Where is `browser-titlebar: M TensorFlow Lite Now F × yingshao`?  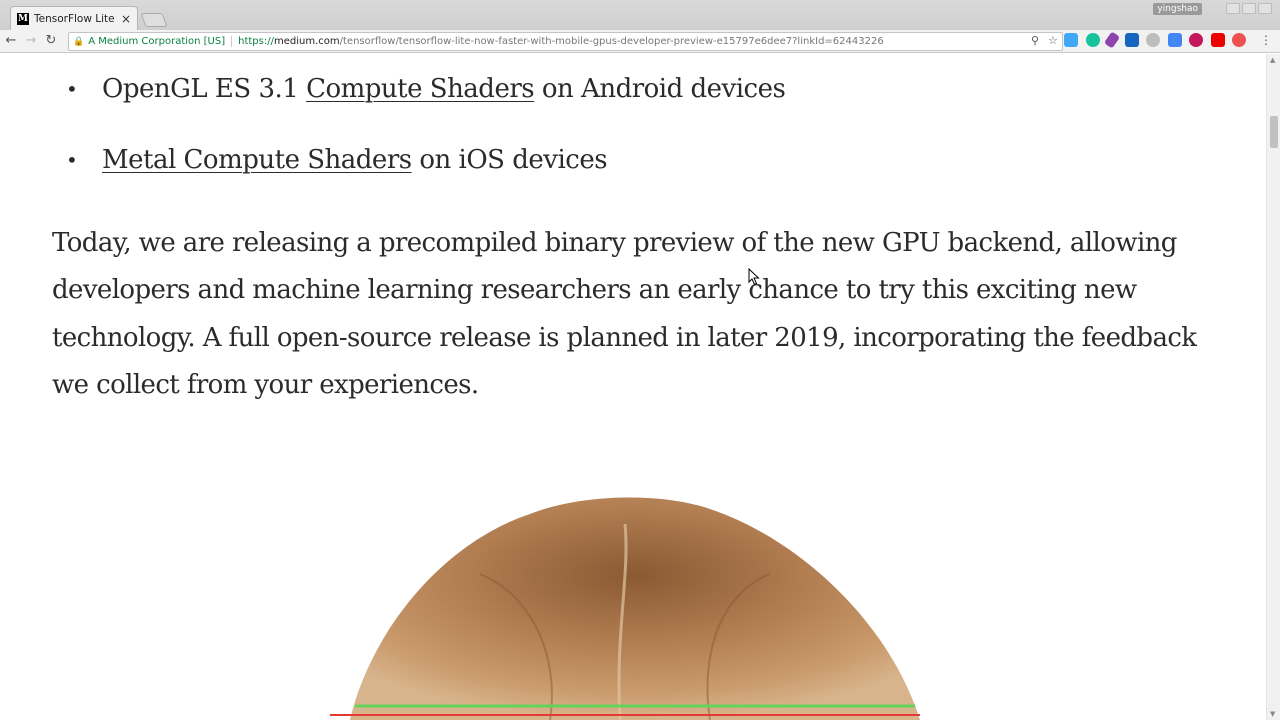 browser-titlebar: M TensorFlow Lite Now F × yingshao is located at coordinates (640, 15).